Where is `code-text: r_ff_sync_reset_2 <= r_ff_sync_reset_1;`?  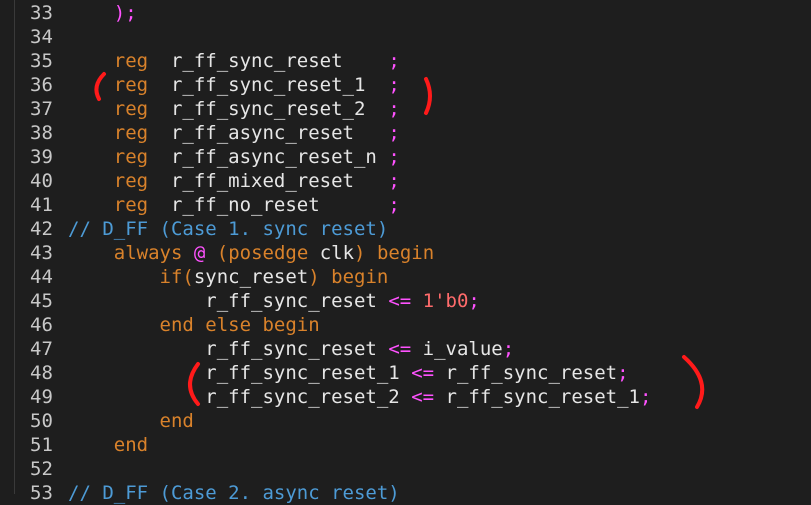
code-text: r_ff_sync_reset_2 <= r_ff_sync_reset_1; is located at coordinates (359, 397).